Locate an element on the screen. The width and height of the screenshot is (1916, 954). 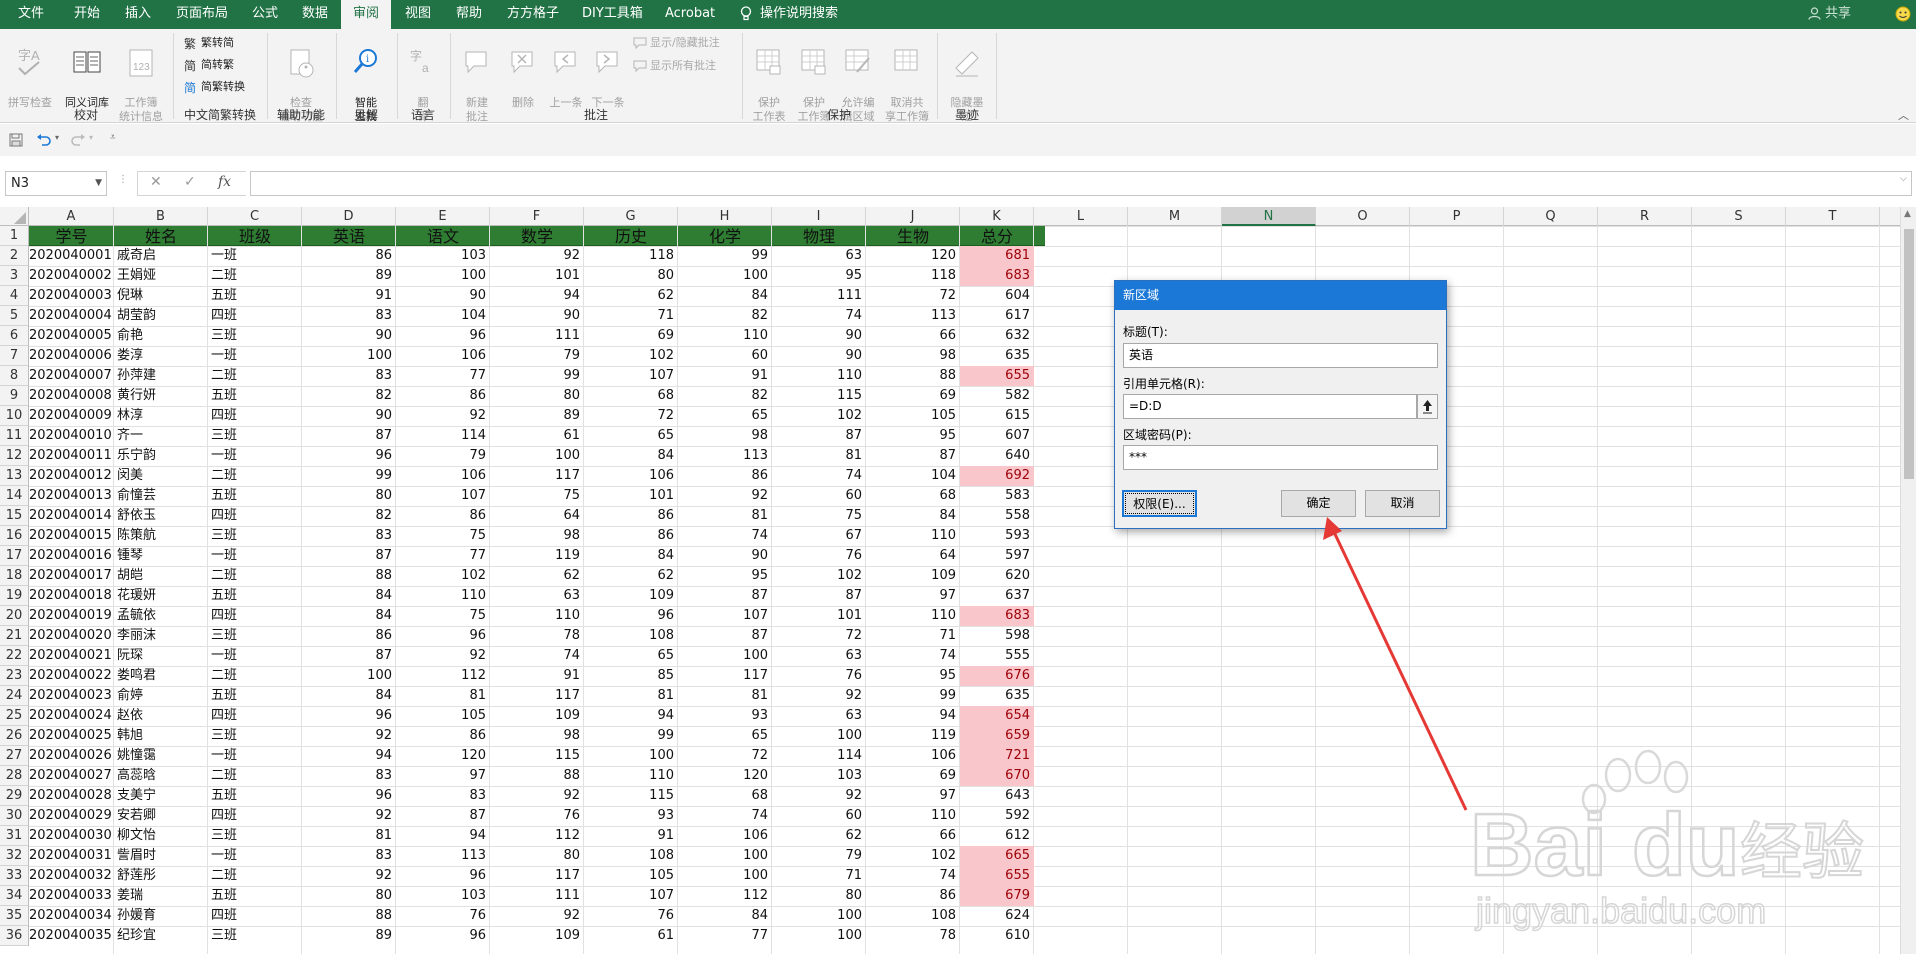
table-cell: 舒莲彤 is located at coordinates (161, 876).